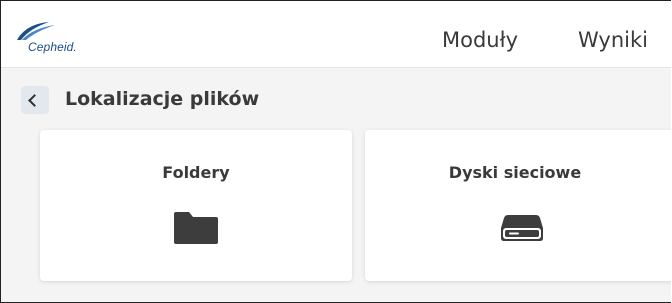 This screenshot has width=672, height=303. I want to click on chevron-left-icon, so click(34, 100).